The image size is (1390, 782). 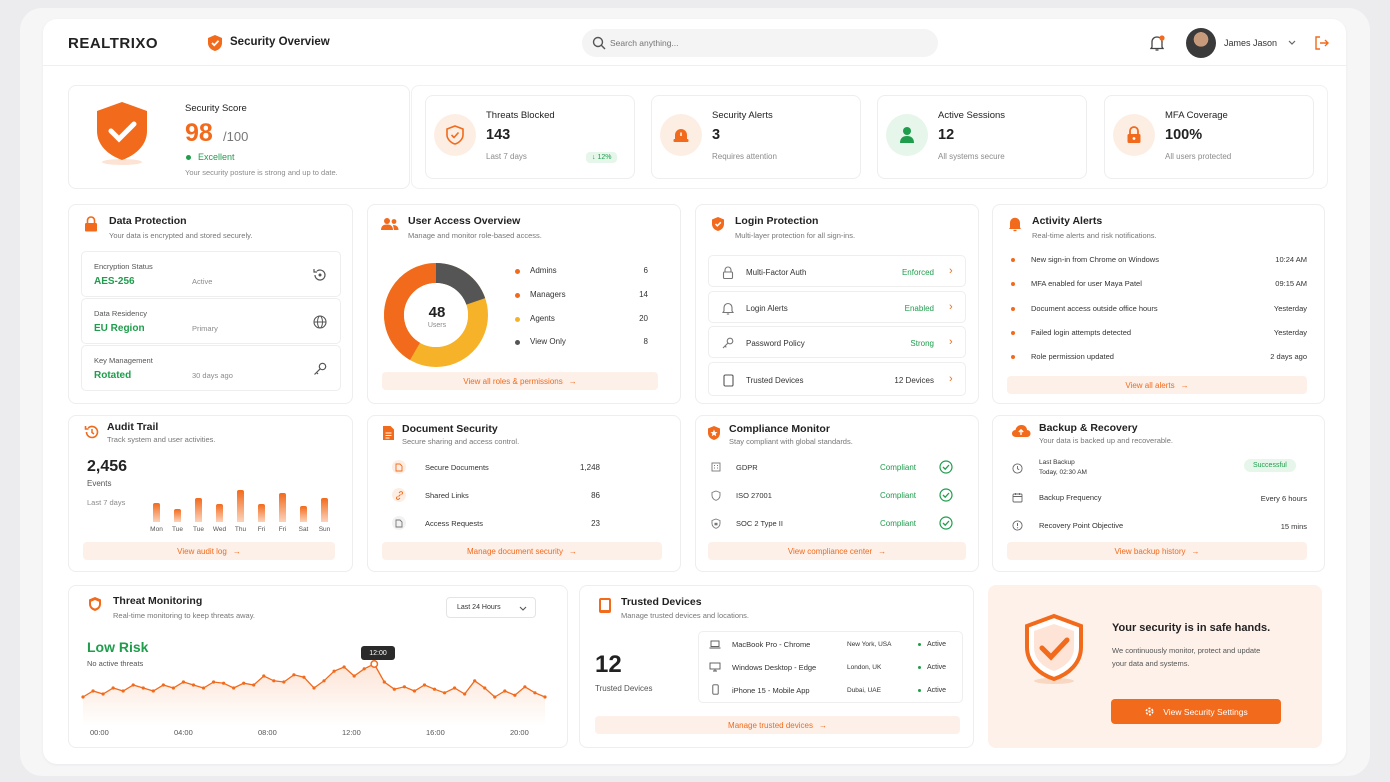 What do you see at coordinates (517, 271) in the screenshot?
I see `role-dot` at bounding box center [517, 271].